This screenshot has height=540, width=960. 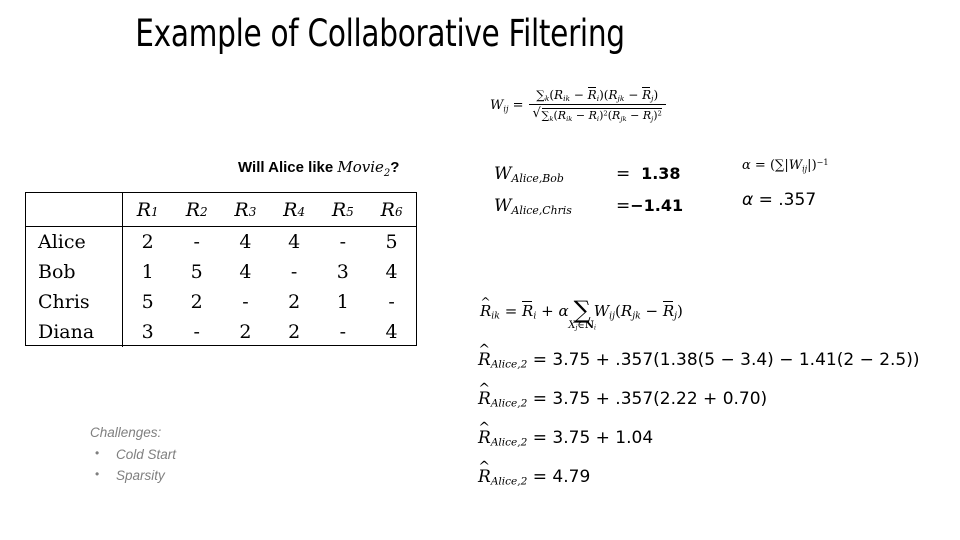 I want to click on list-item: • Cold Start, so click(x=133, y=454).